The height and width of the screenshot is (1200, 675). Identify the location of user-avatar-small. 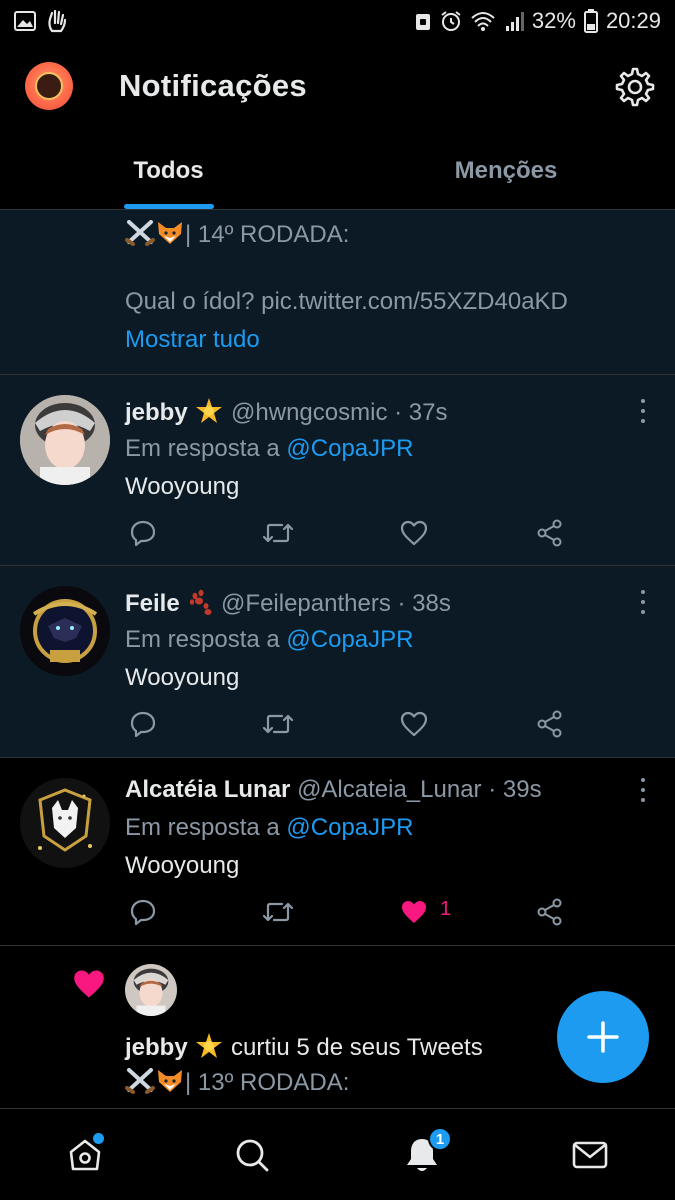
(151, 990).